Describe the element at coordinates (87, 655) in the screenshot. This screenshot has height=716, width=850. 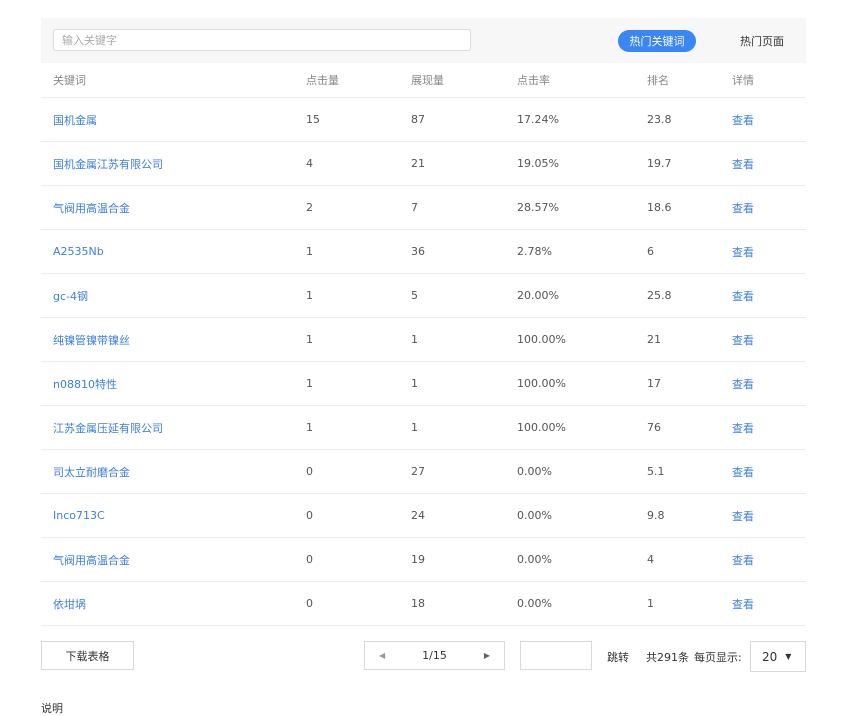
I see `download-table-button: 下载表格` at that location.